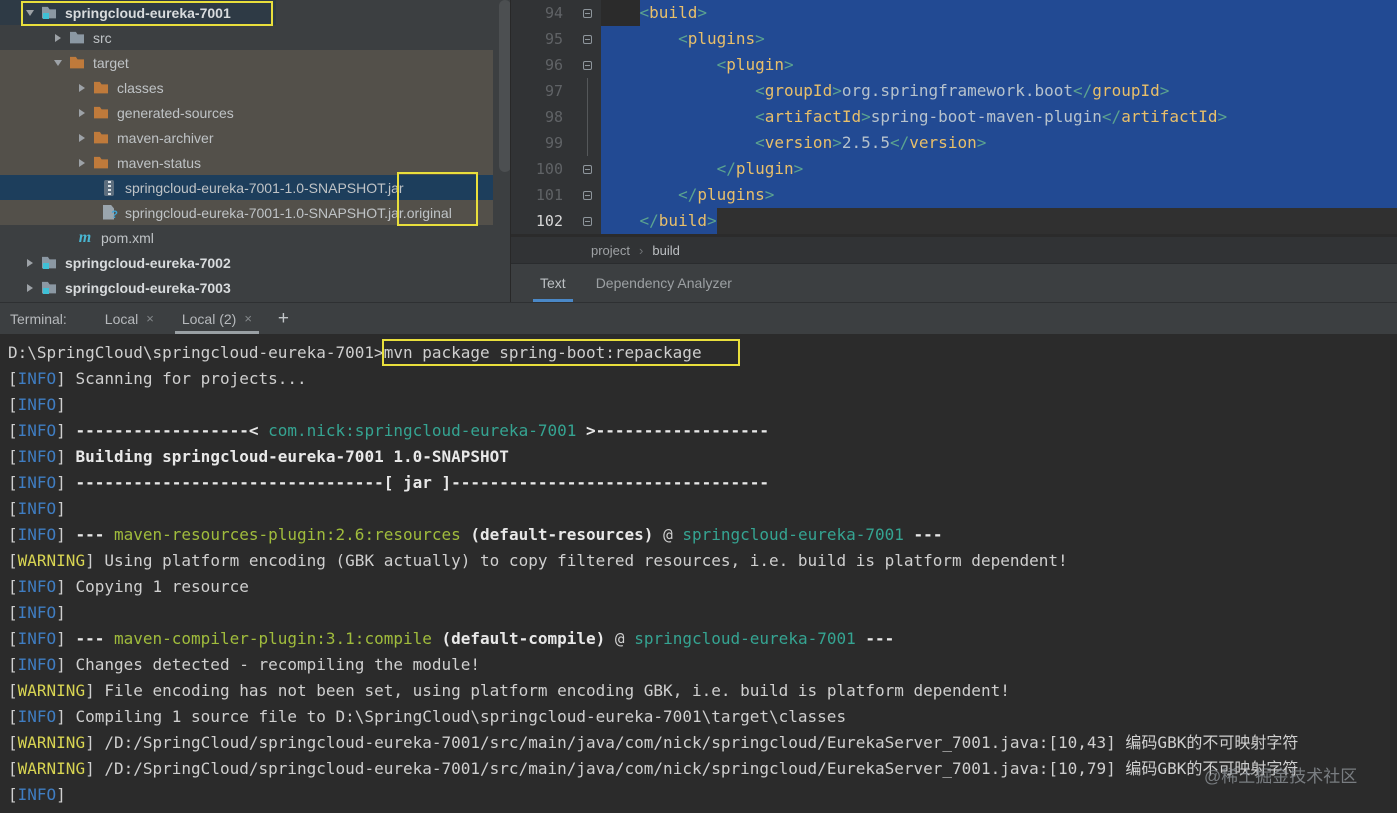 Image resolution: width=1397 pixels, height=813 pixels. Describe the element at coordinates (255, 287) in the screenshot. I see `tree-item: springcloud-eureka-7003` at that location.